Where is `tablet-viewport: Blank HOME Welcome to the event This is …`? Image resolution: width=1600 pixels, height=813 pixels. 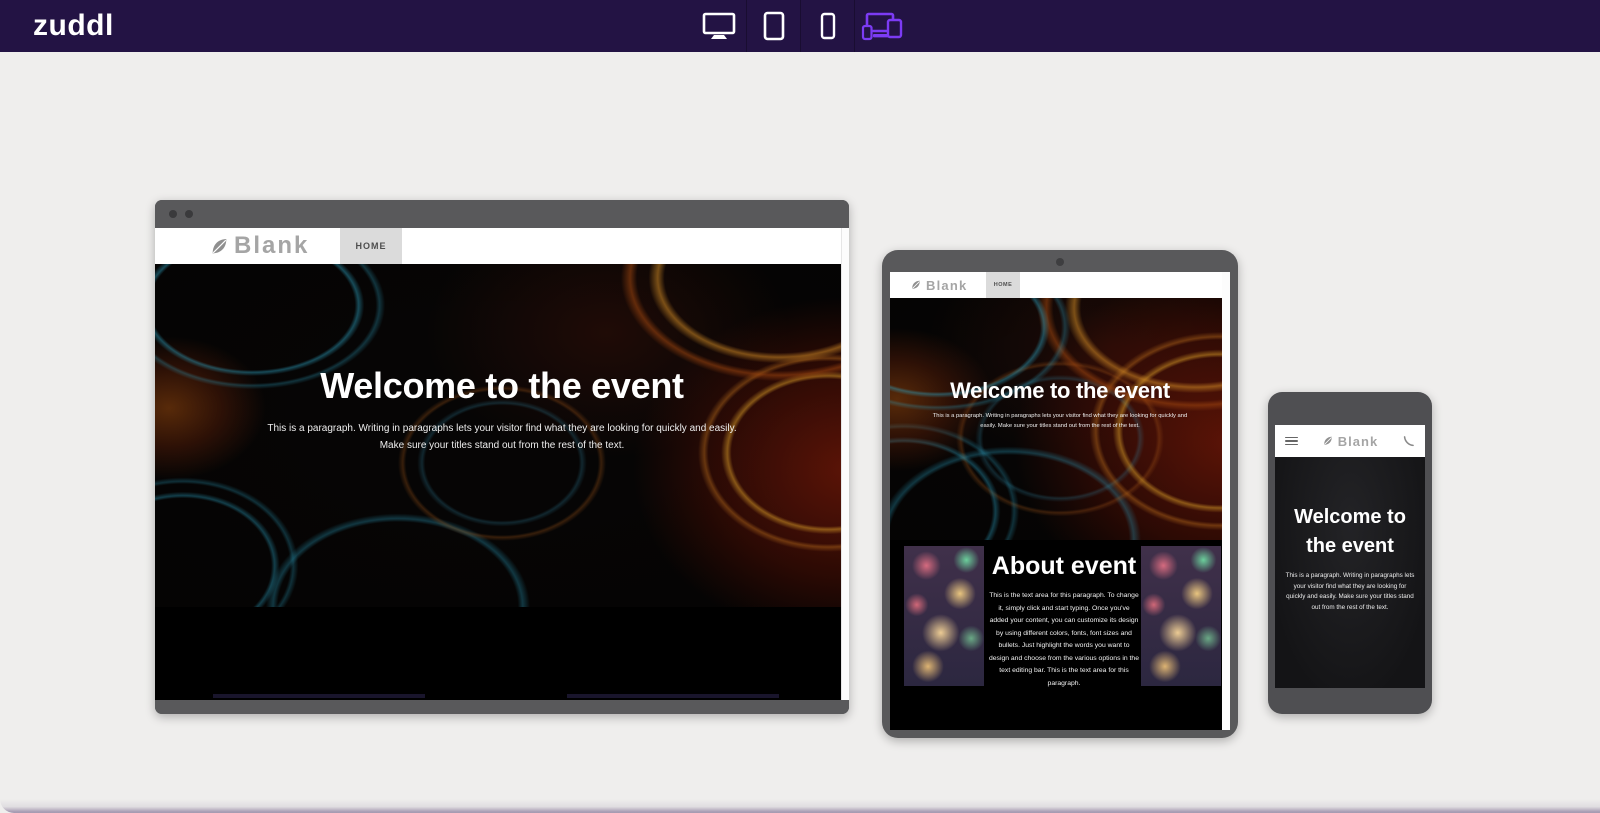
tablet-viewport: Blank HOME Welcome to the event This is … is located at coordinates (1060, 501).